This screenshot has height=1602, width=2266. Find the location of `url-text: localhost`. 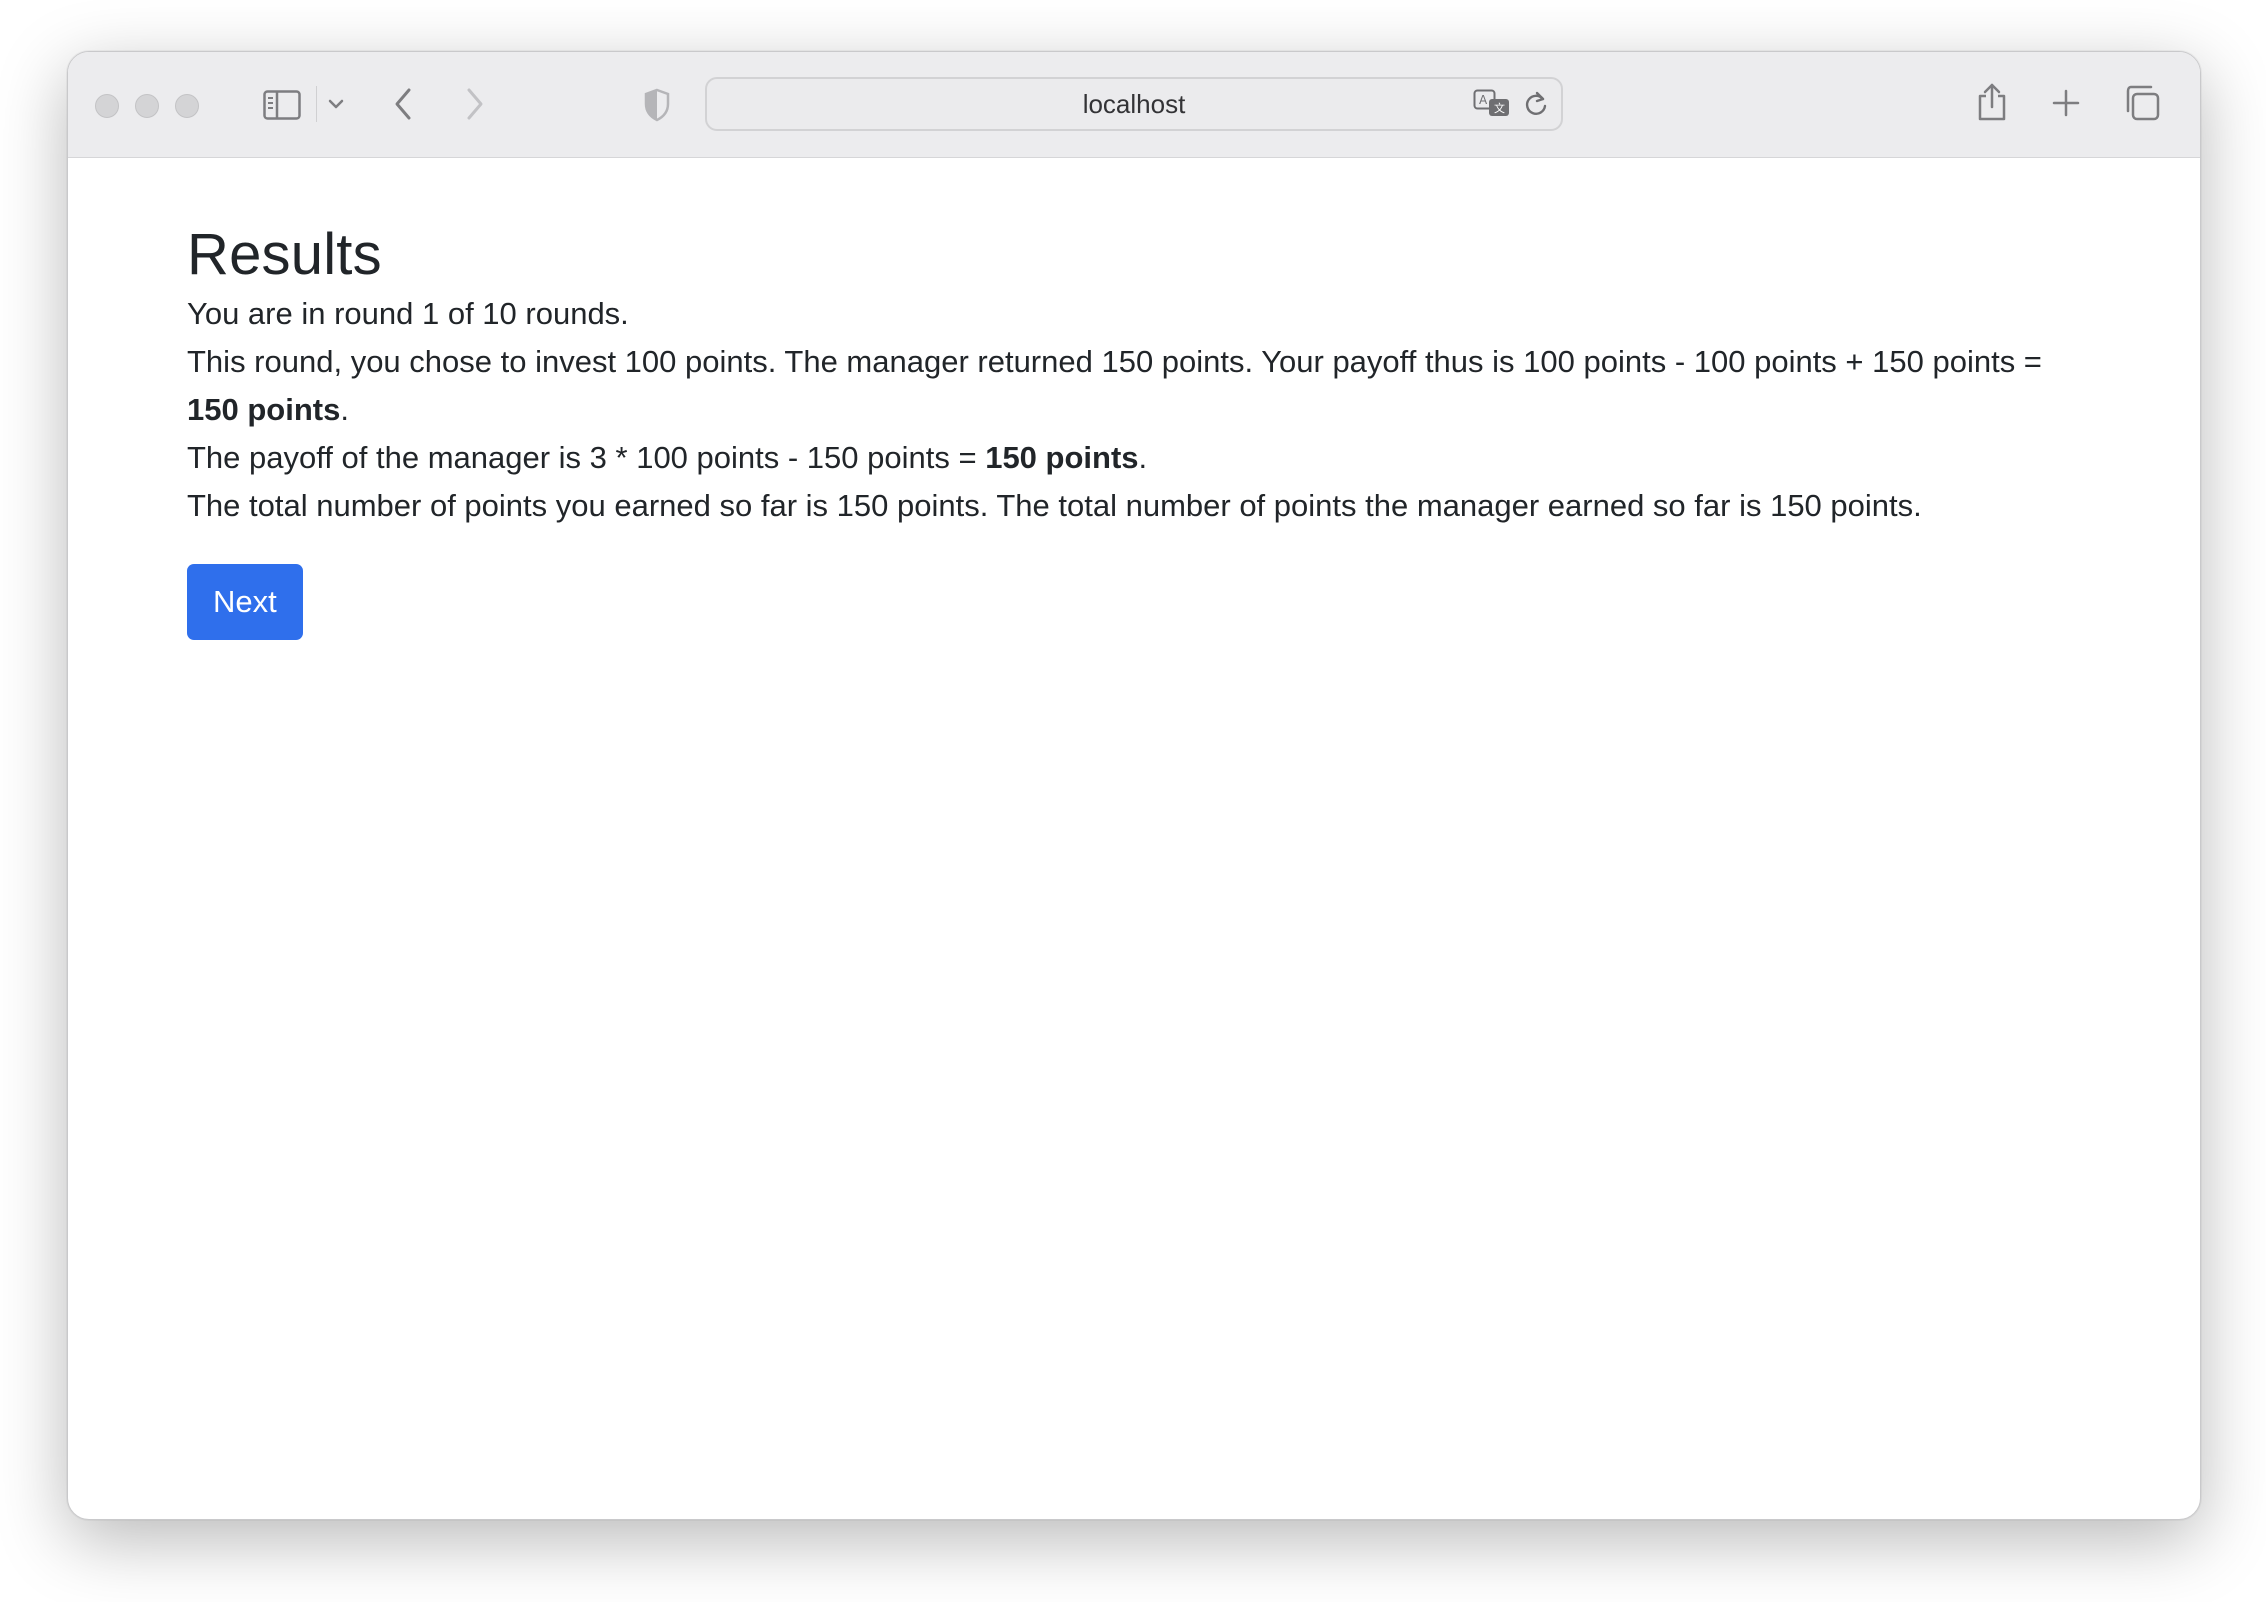

url-text: localhost is located at coordinates (1134, 104).